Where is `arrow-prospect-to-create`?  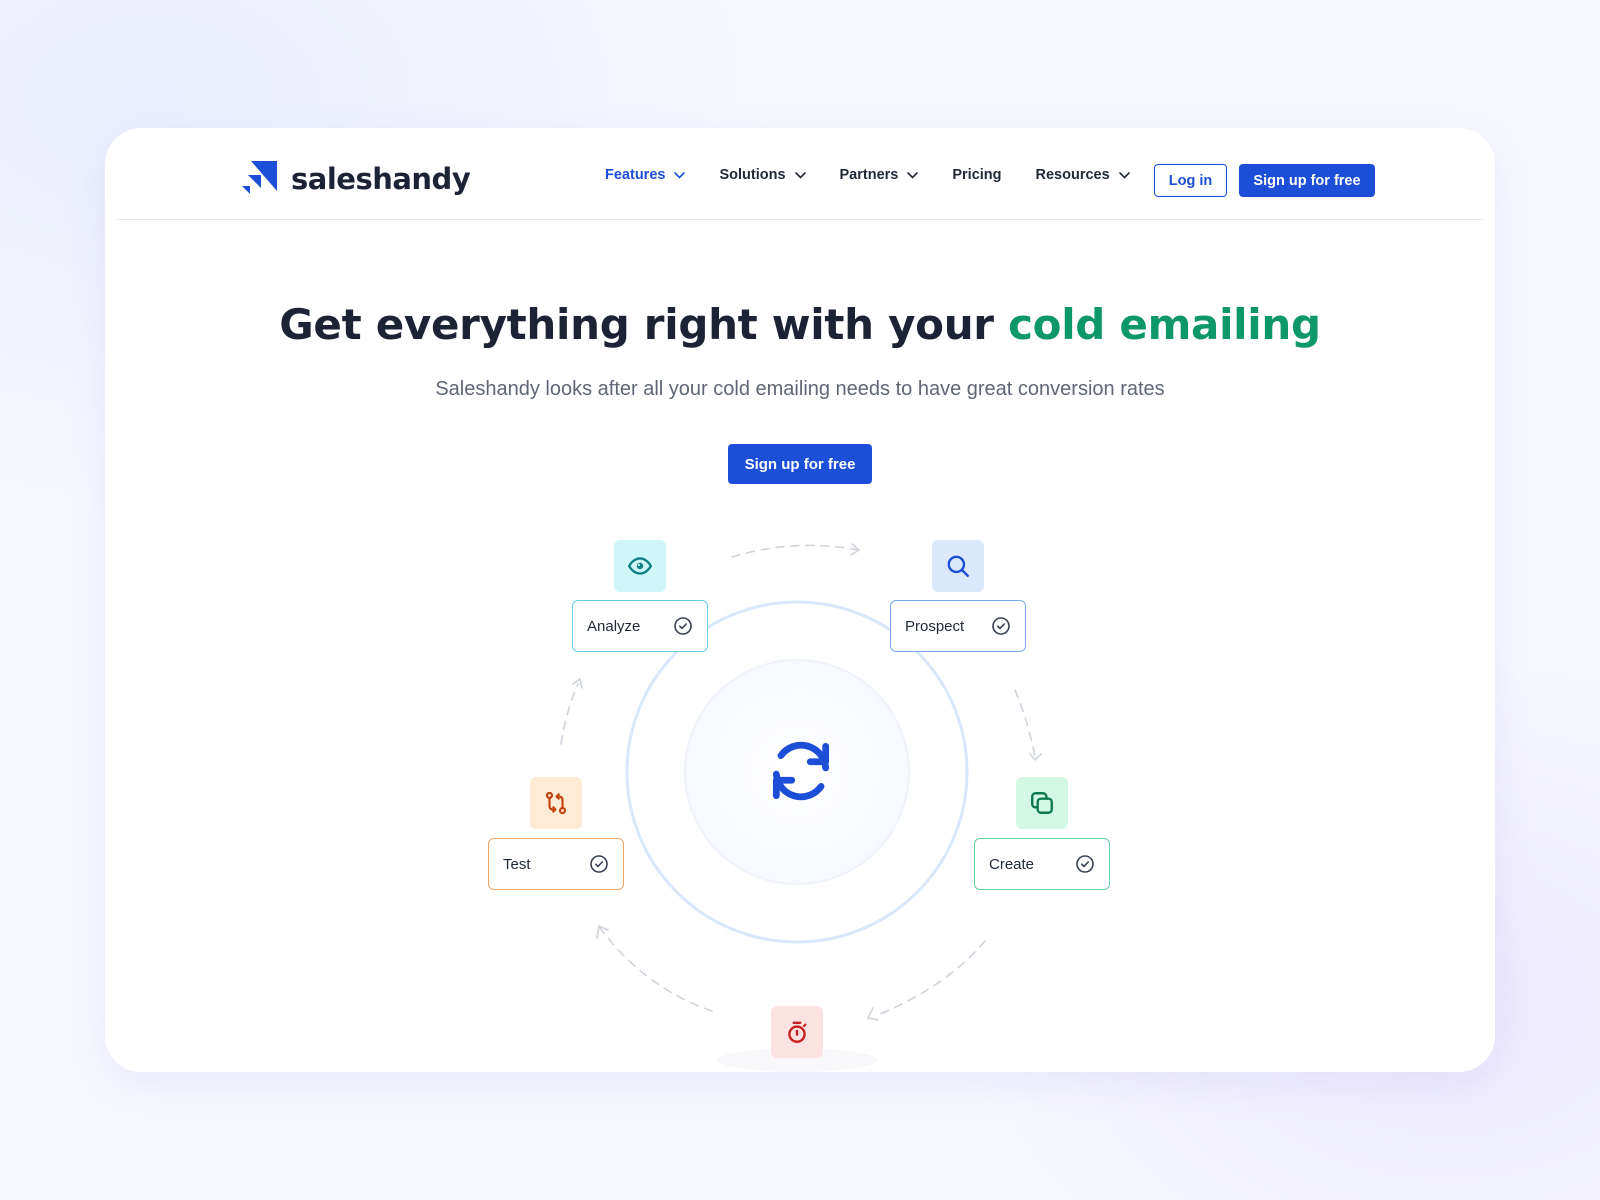 arrow-prospect-to-create is located at coordinates (1025, 723).